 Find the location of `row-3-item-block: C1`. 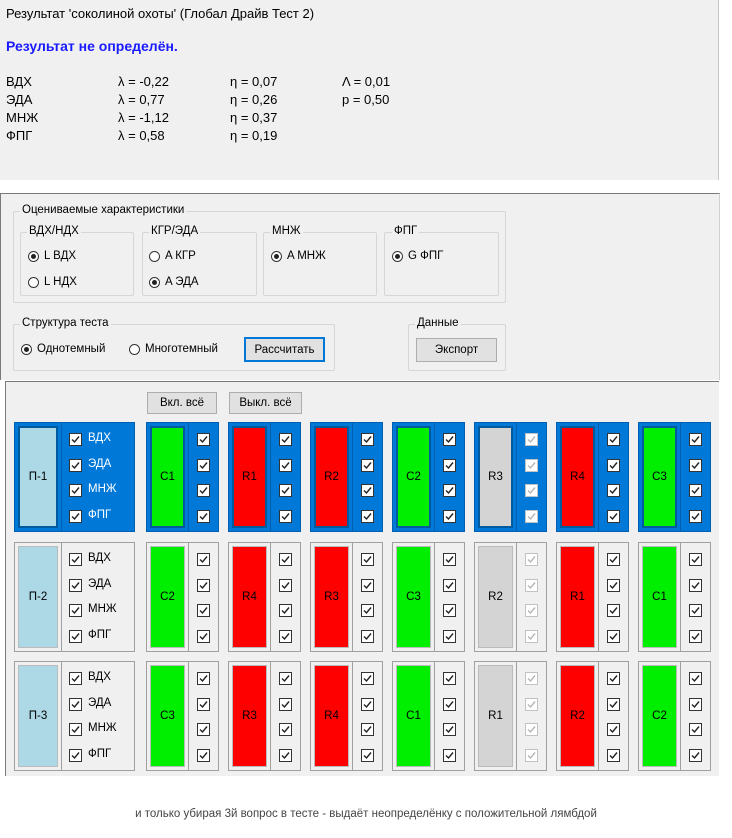

row-3-item-block: C1 is located at coordinates (428, 716).